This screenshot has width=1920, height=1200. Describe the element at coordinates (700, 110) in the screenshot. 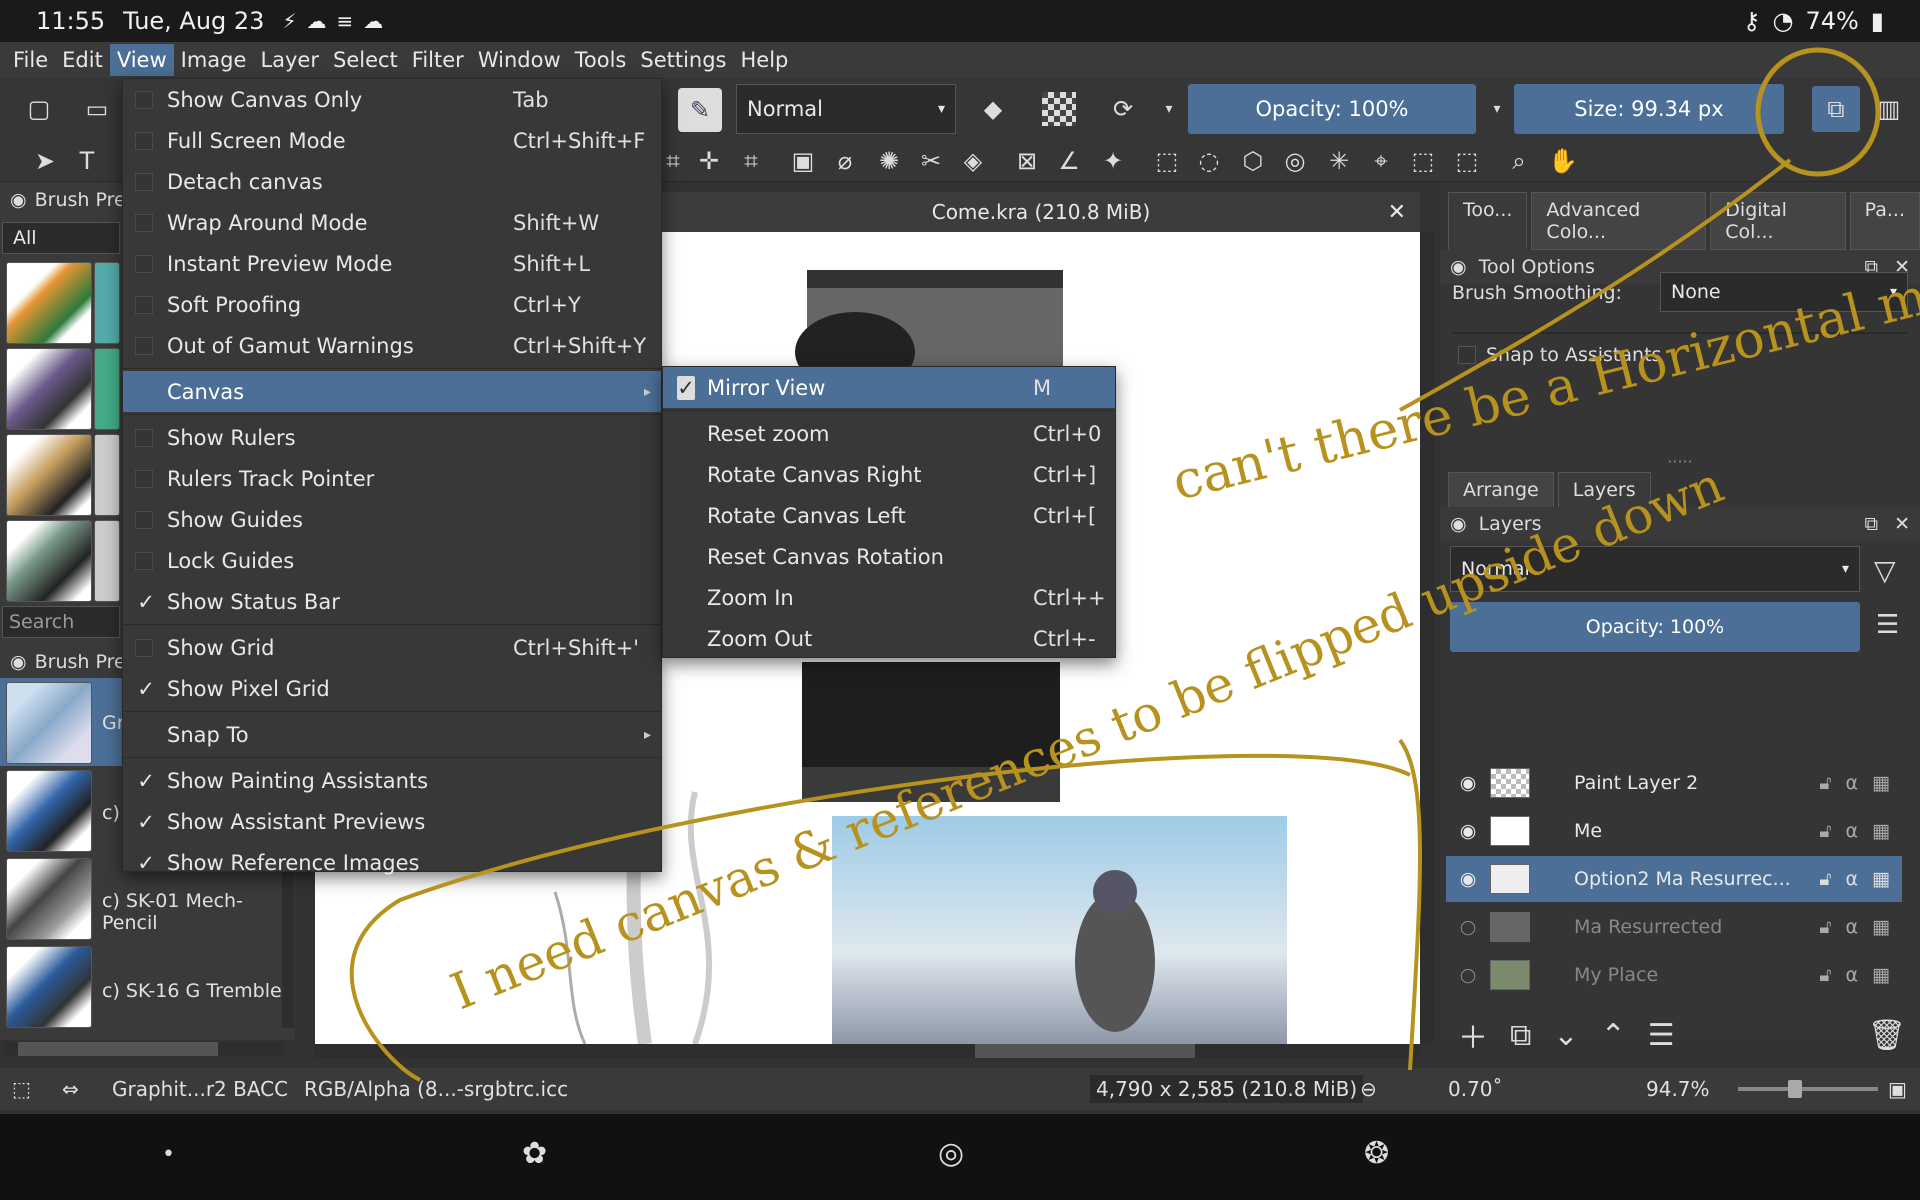

I see `brush-preset-icon: ✎` at that location.